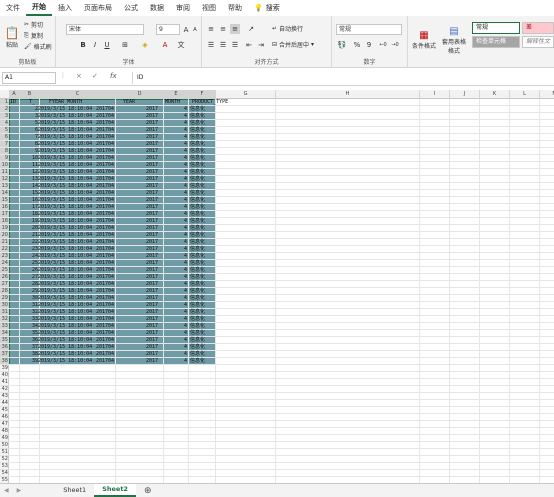 The image size is (554, 497). I want to click on table-cell: 23, so click(23, 249).